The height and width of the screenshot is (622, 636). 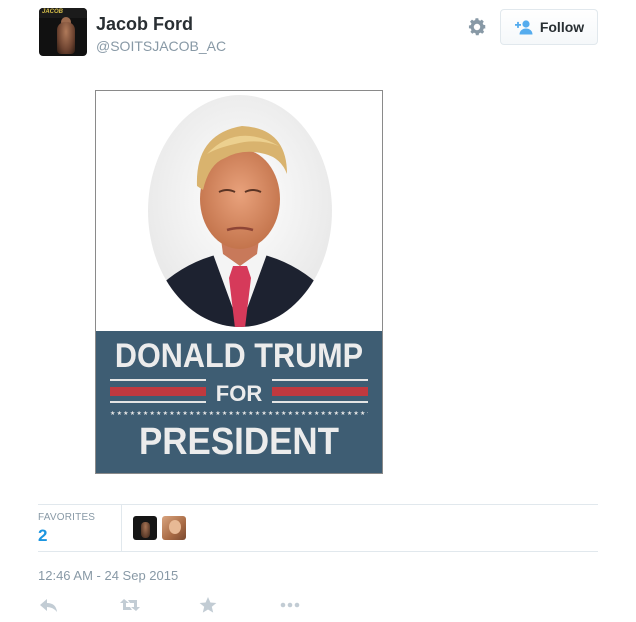 I want to click on retweet-icon, so click(x=130, y=605).